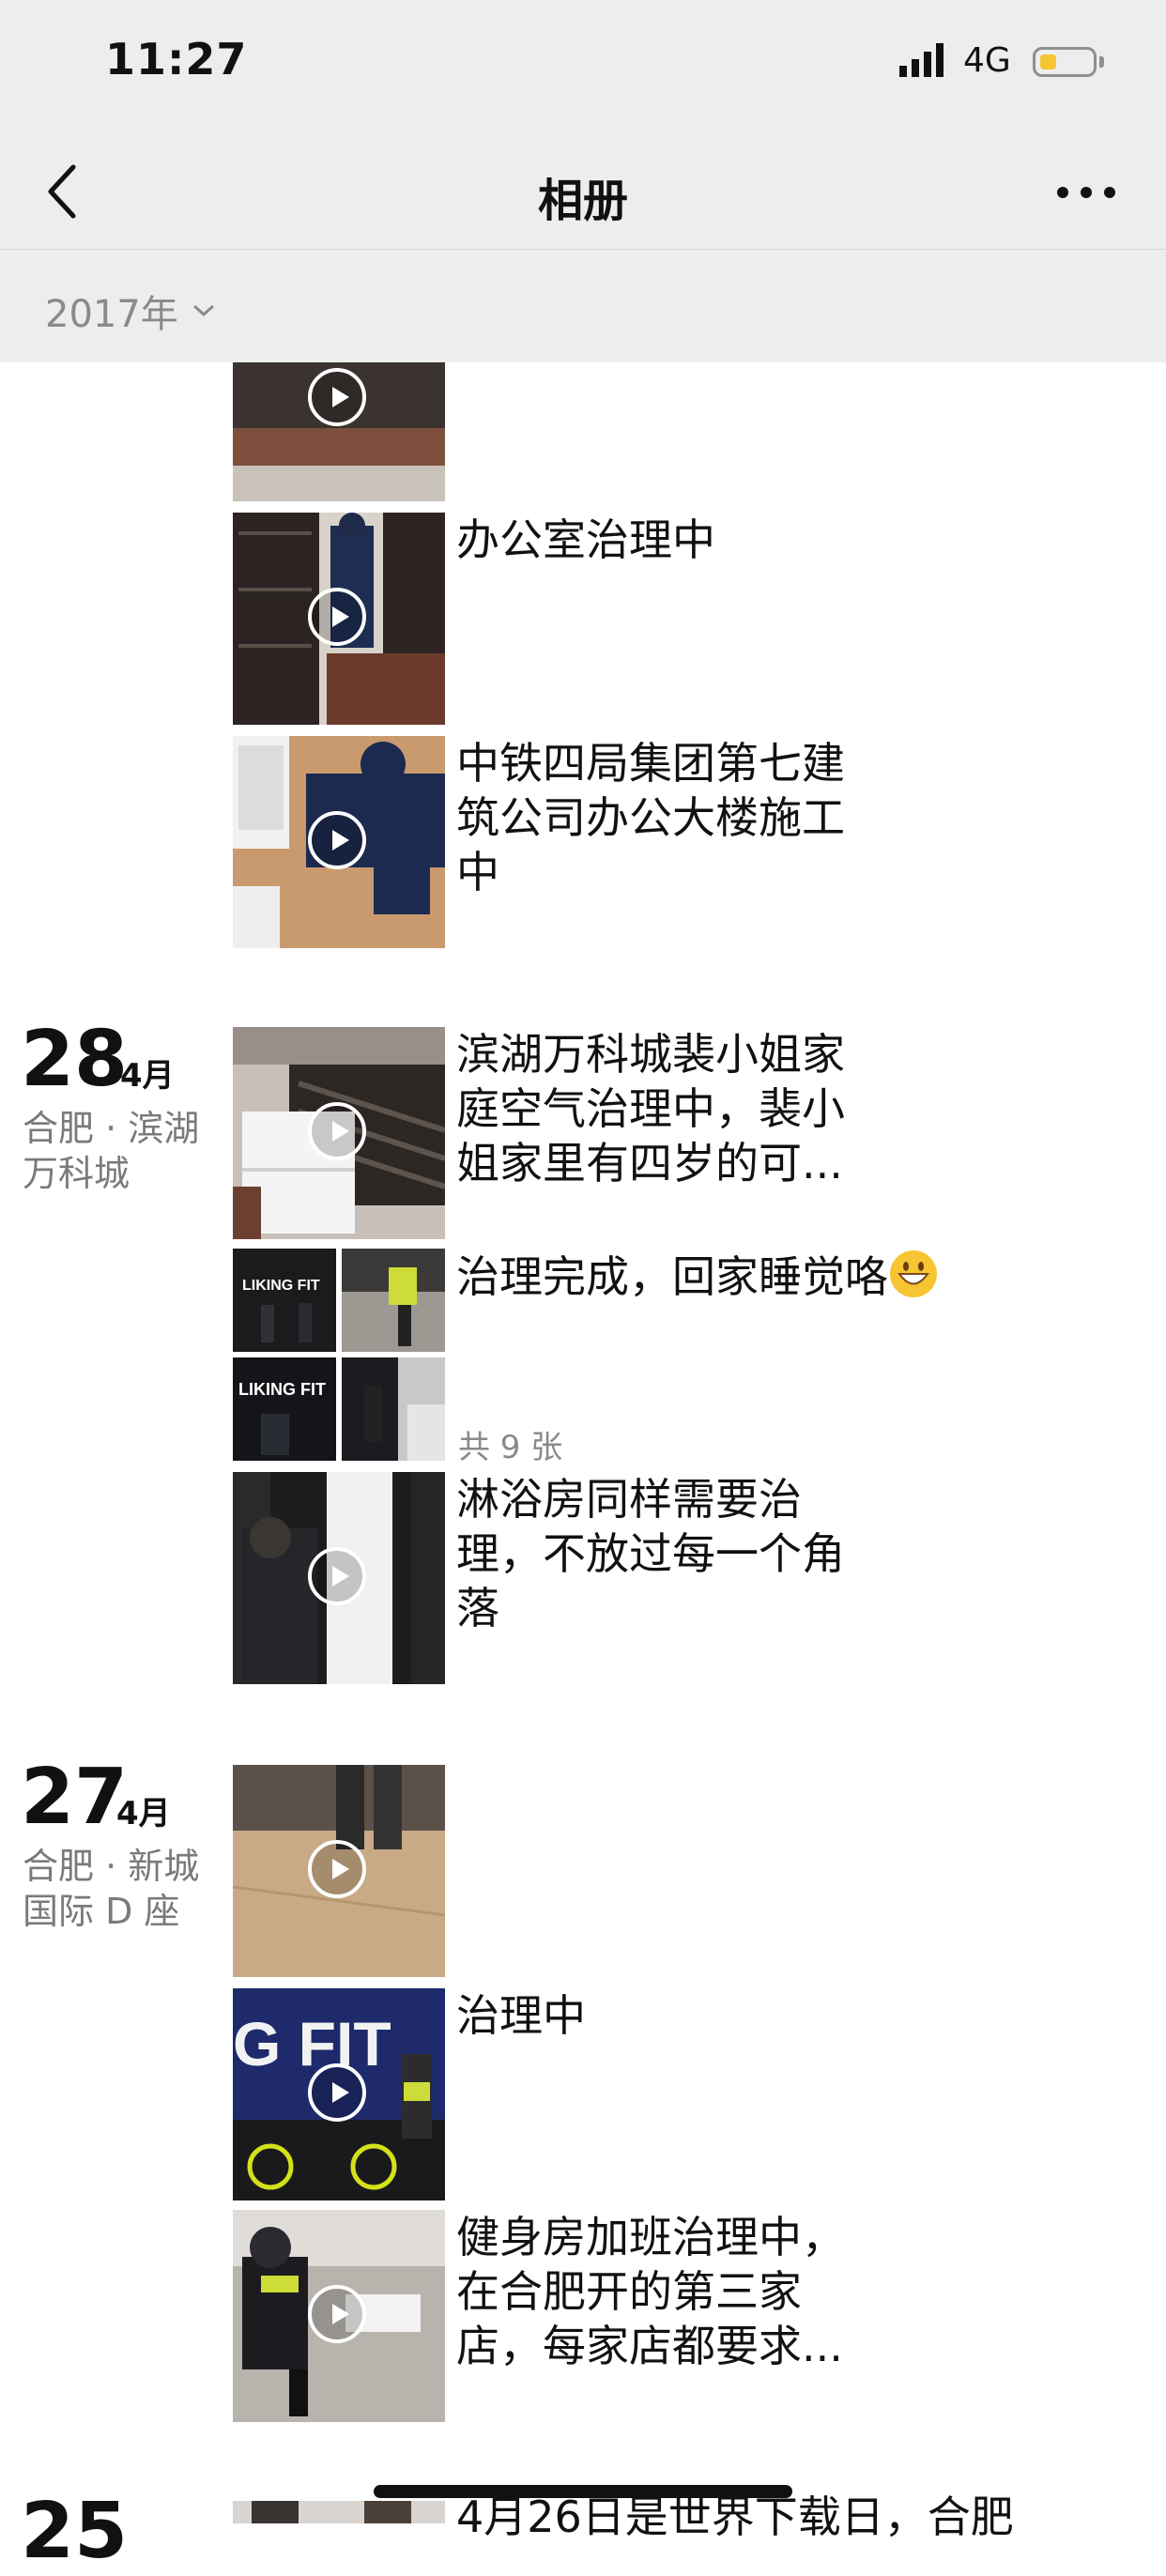 The image size is (1166, 2576). What do you see at coordinates (650, 818) in the screenshot?
I see `post-caption: 中铁四局集团第七建 筑公司办公大楼施工 中` at bounding box center [650, 818].